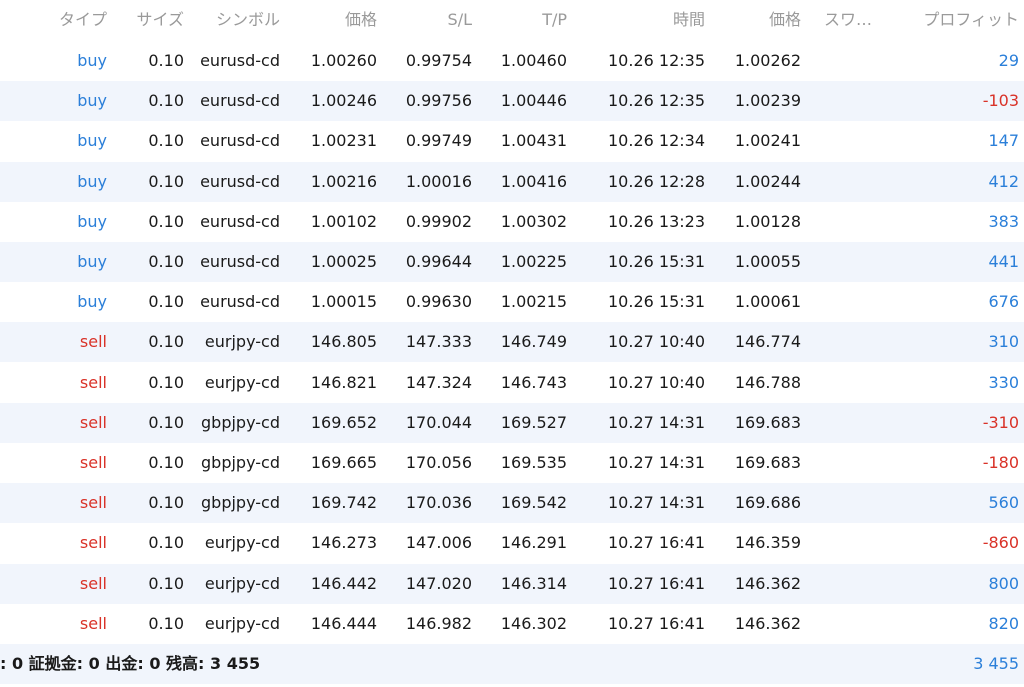 The height and width of the screenshot is (687, 1024). Describe the element at coordinates (240, 462) in the screenshot. I see `trade-symbol: gbpjpy-cd` at that location.